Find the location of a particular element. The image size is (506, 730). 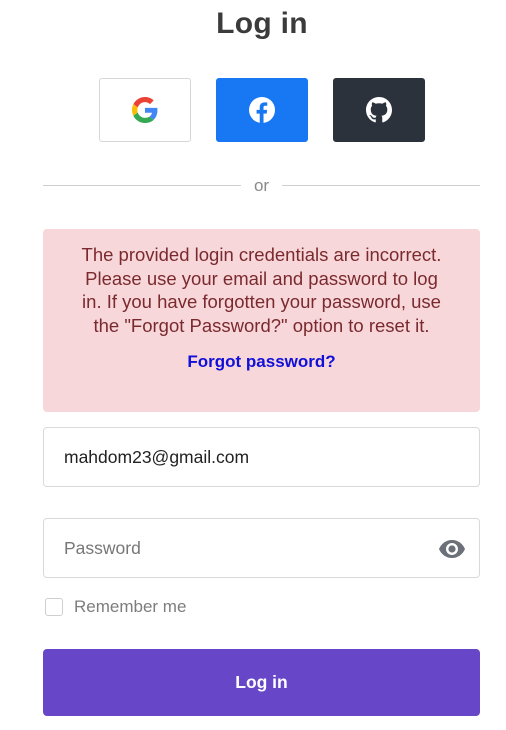

or-divider: or is located at coordinates (261, 186).